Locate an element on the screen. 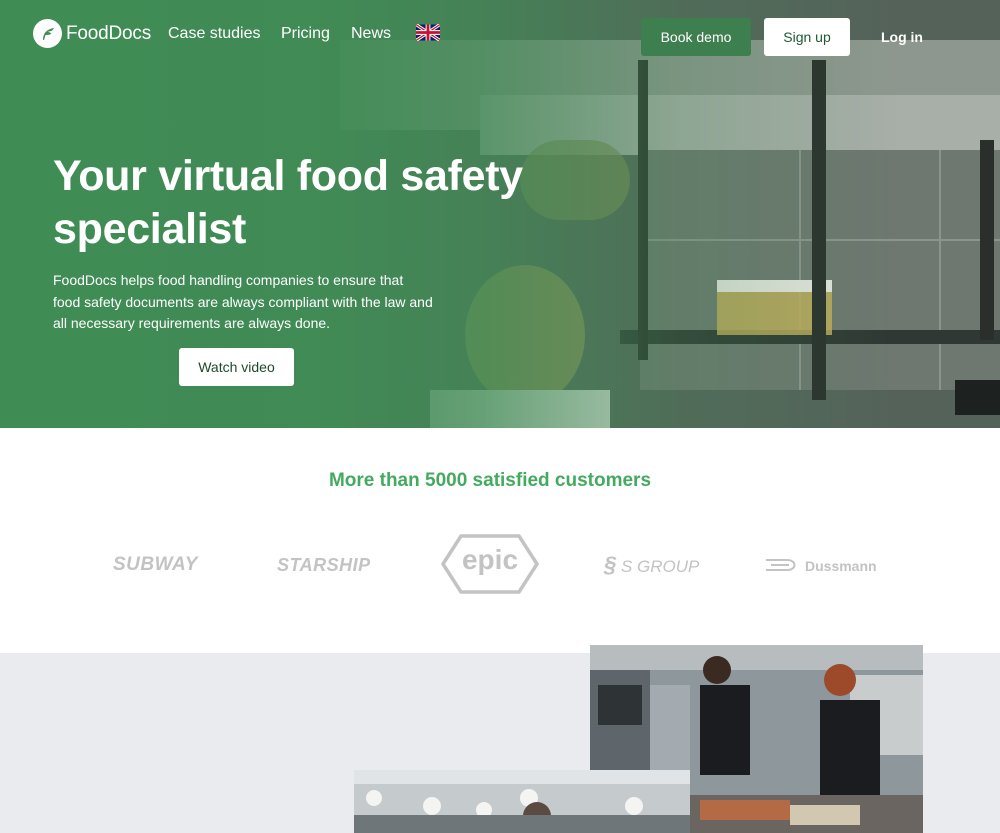  hero-title: Your virtual food safety specialist is located at coordinates (288, 202).